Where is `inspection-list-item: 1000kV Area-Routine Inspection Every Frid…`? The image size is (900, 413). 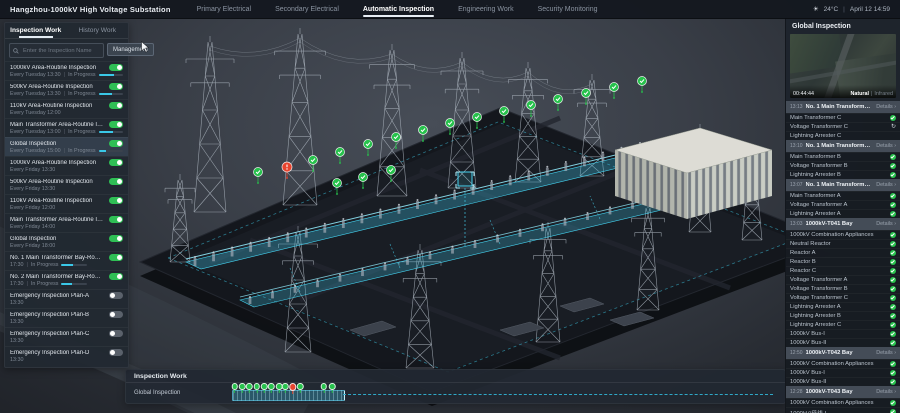
inspection-list-item: 1000kV Area-Routine Inspection Every Frid… is located at coordinates (66, 165).